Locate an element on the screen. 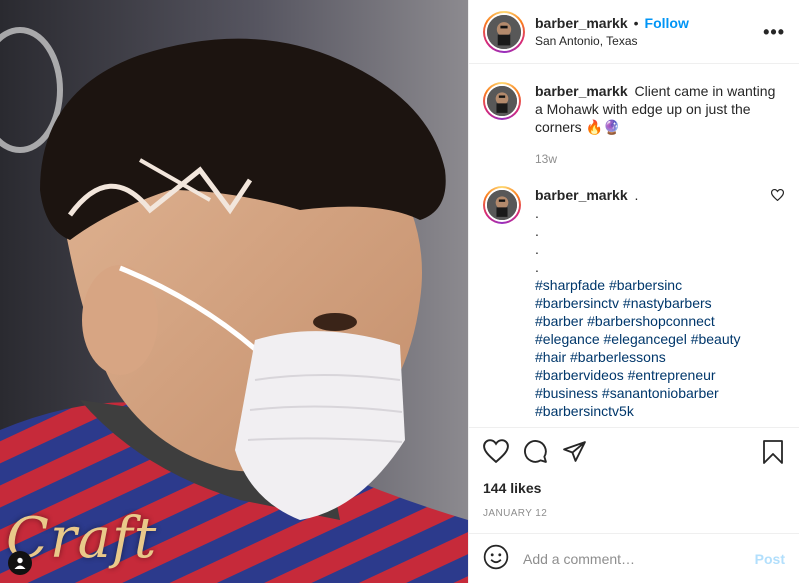 The height and width of the screenshot is (583, 799). hashtag-line: #sharpfade #barbersinc is located at coordinates (650, 285).